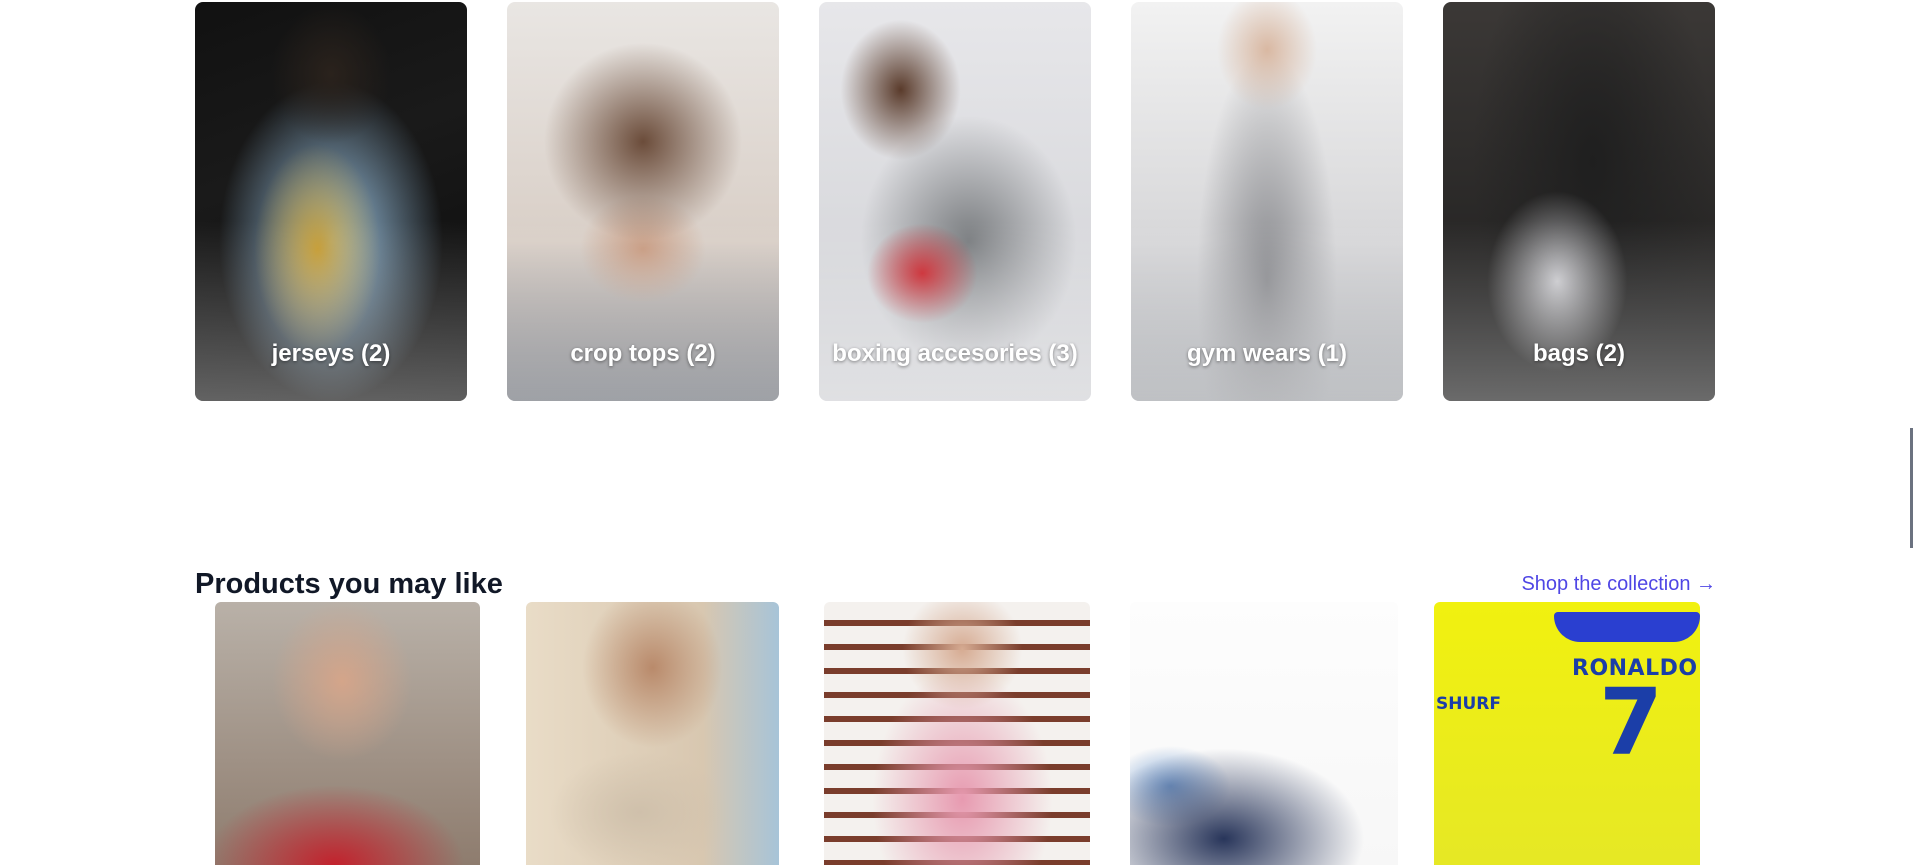 The width and height of the screenshot is (1913, 865). I want to click on category-card-boxing-accesories: boxing accesories (3), so click(955, 201).